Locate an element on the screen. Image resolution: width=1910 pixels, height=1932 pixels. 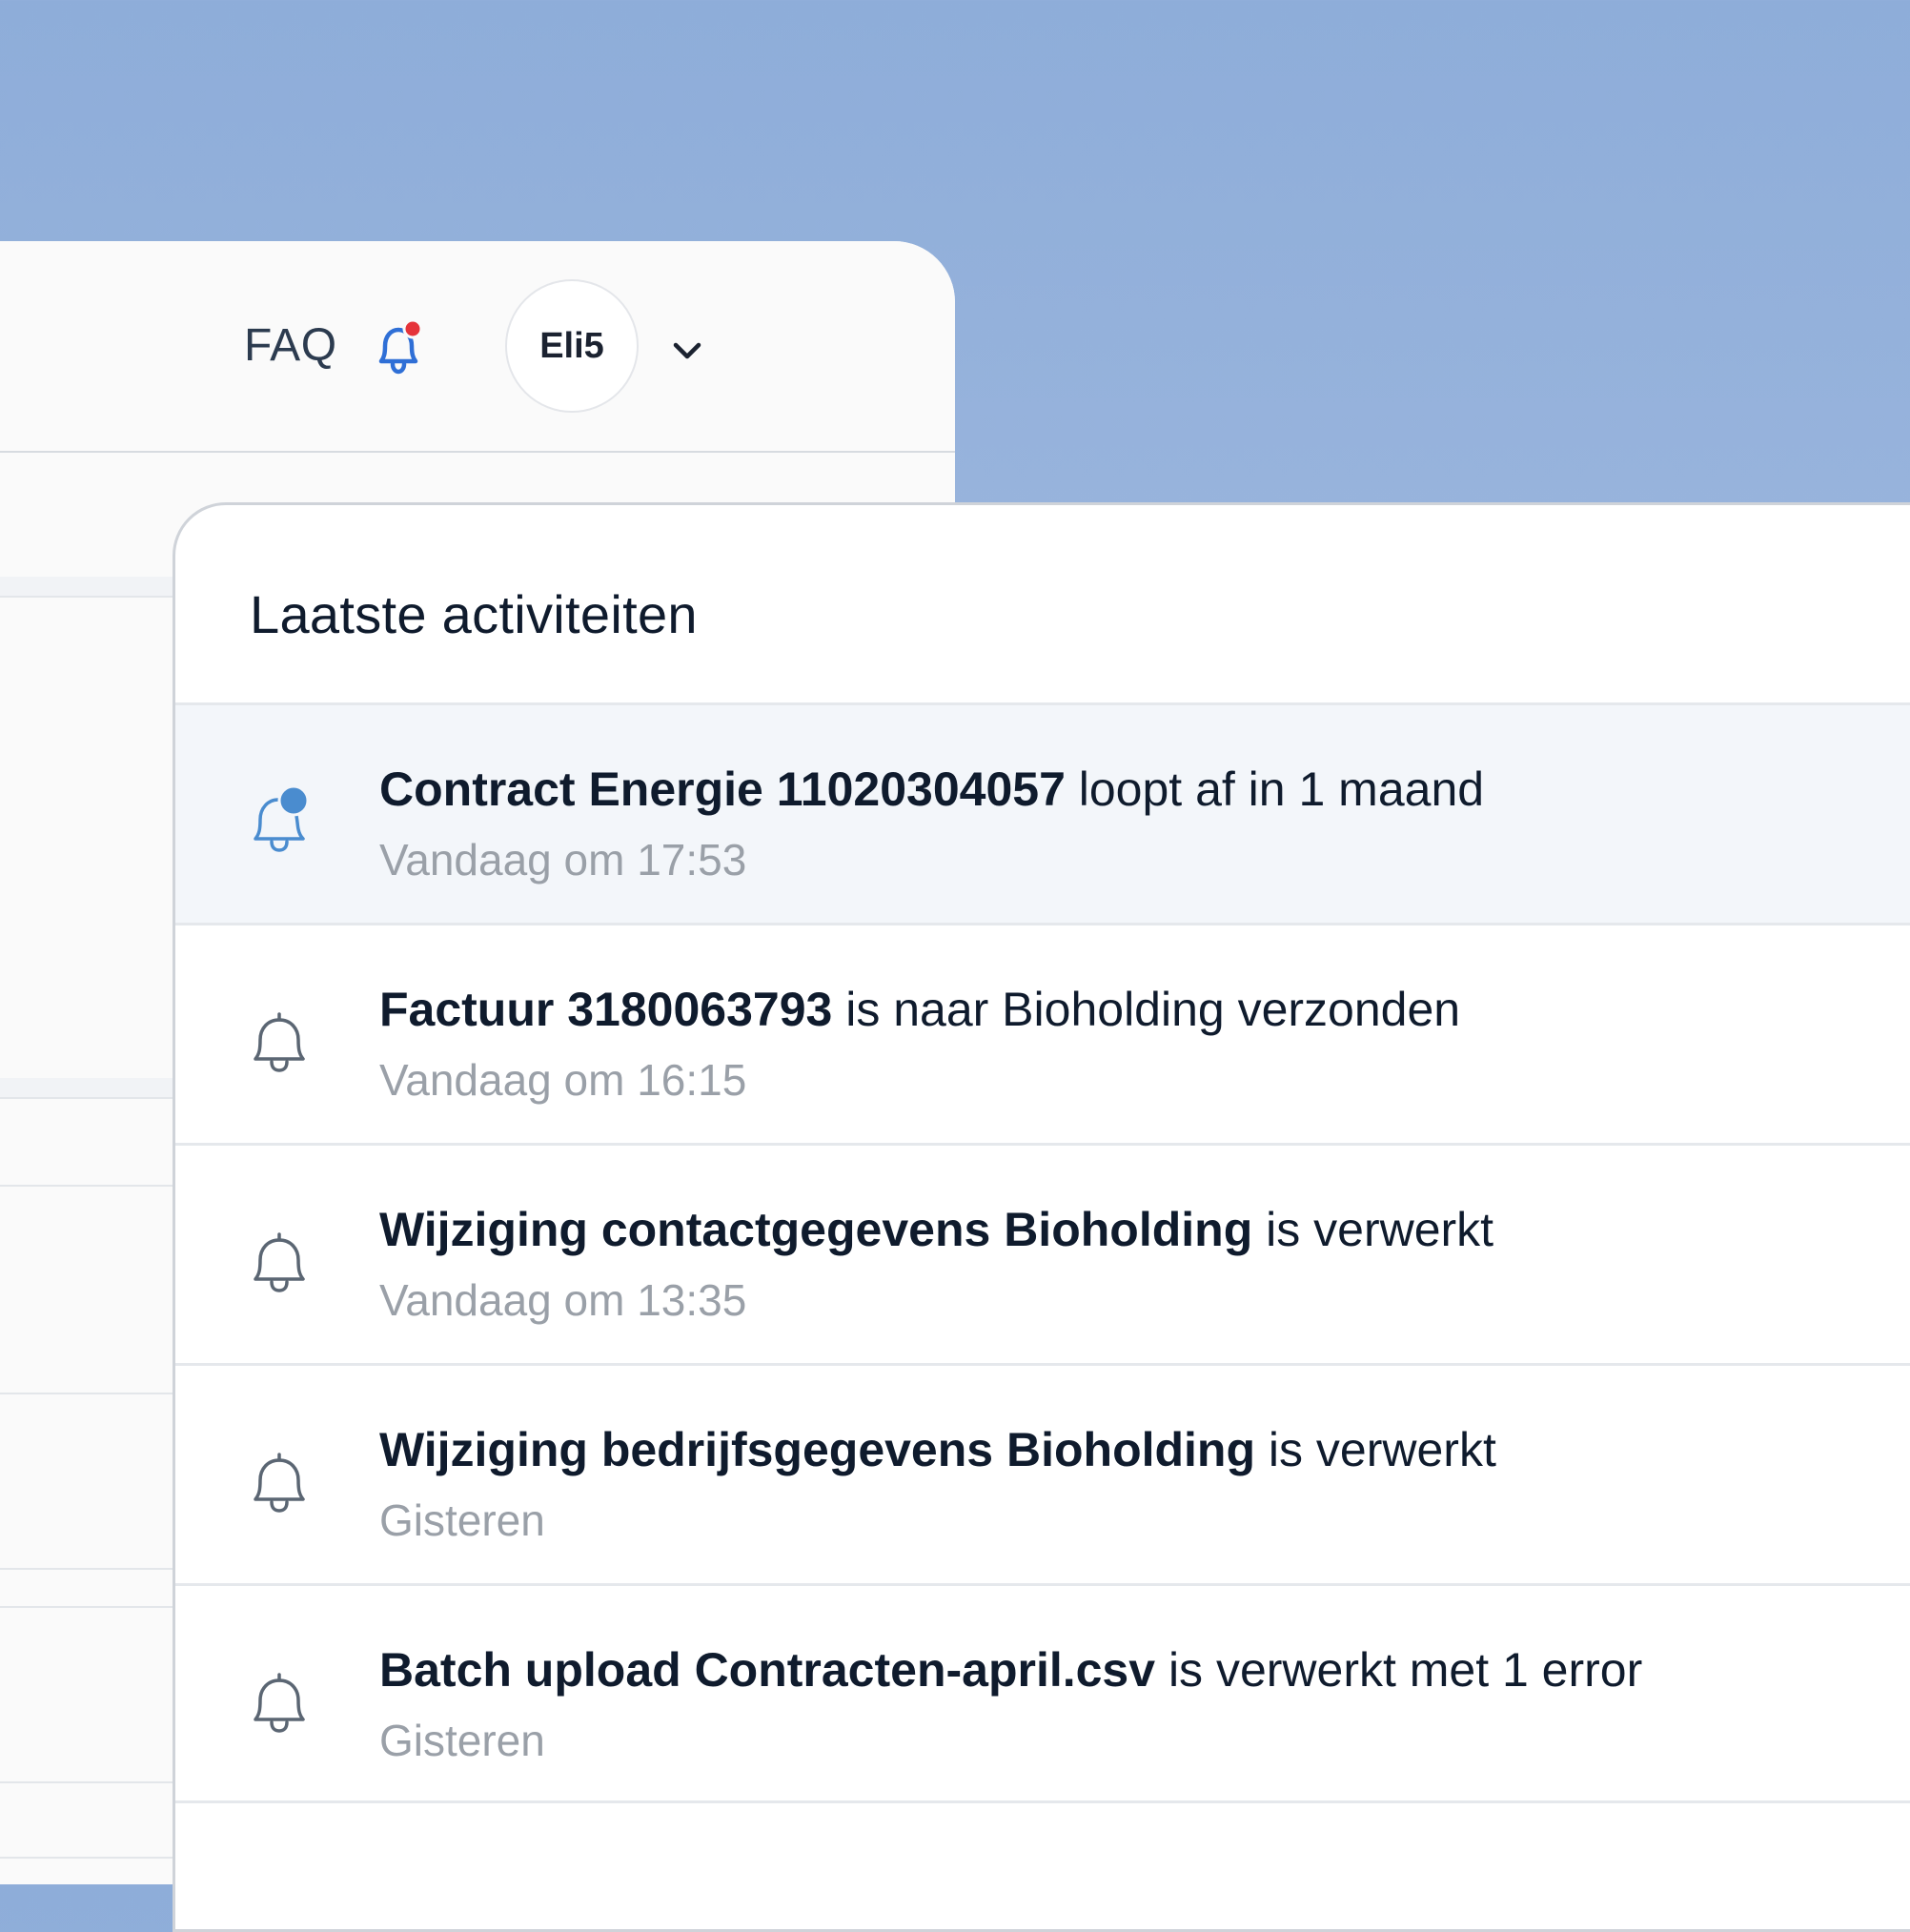
activity-detail: loopt af in 1 maand is located at coordinates (1275, 790).